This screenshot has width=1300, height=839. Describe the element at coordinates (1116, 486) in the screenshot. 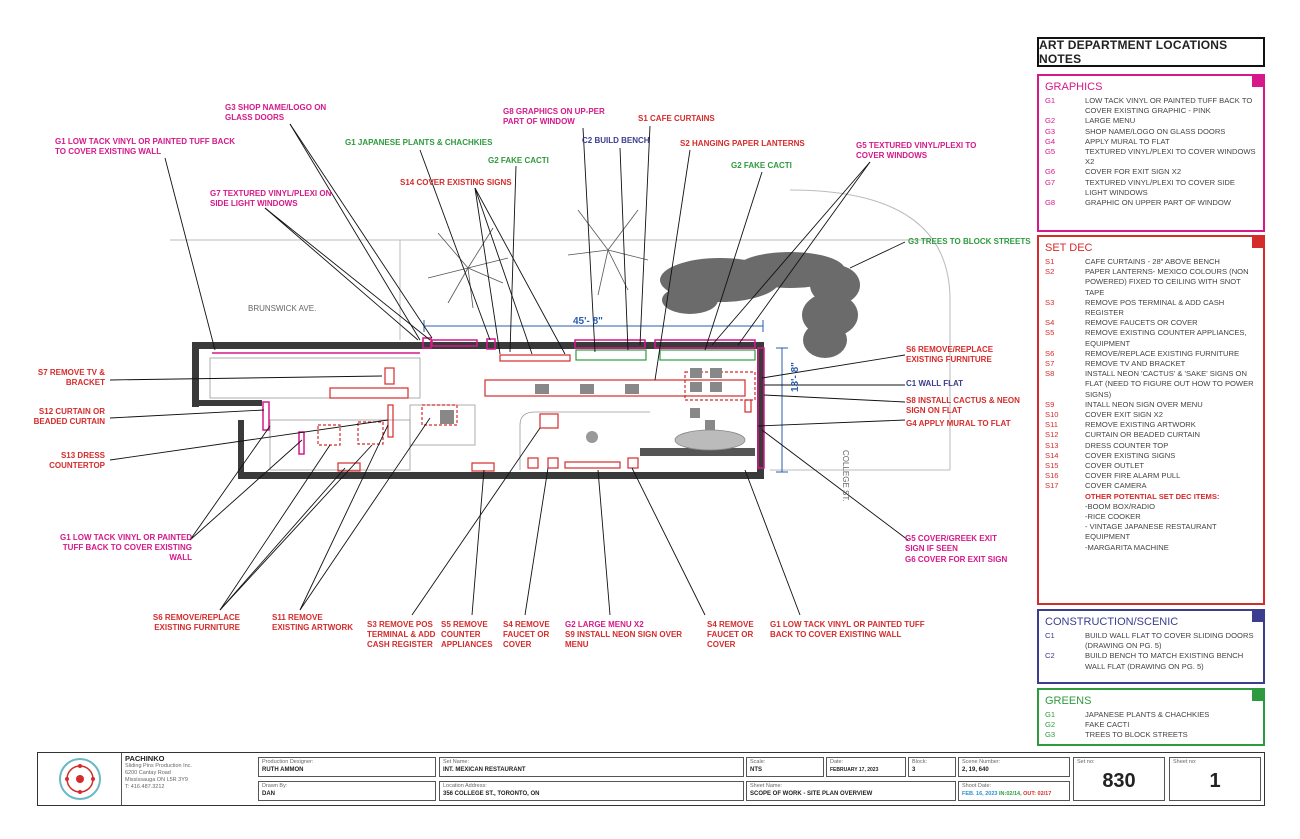

I see `note-text: COVER CAMERA` at that location.